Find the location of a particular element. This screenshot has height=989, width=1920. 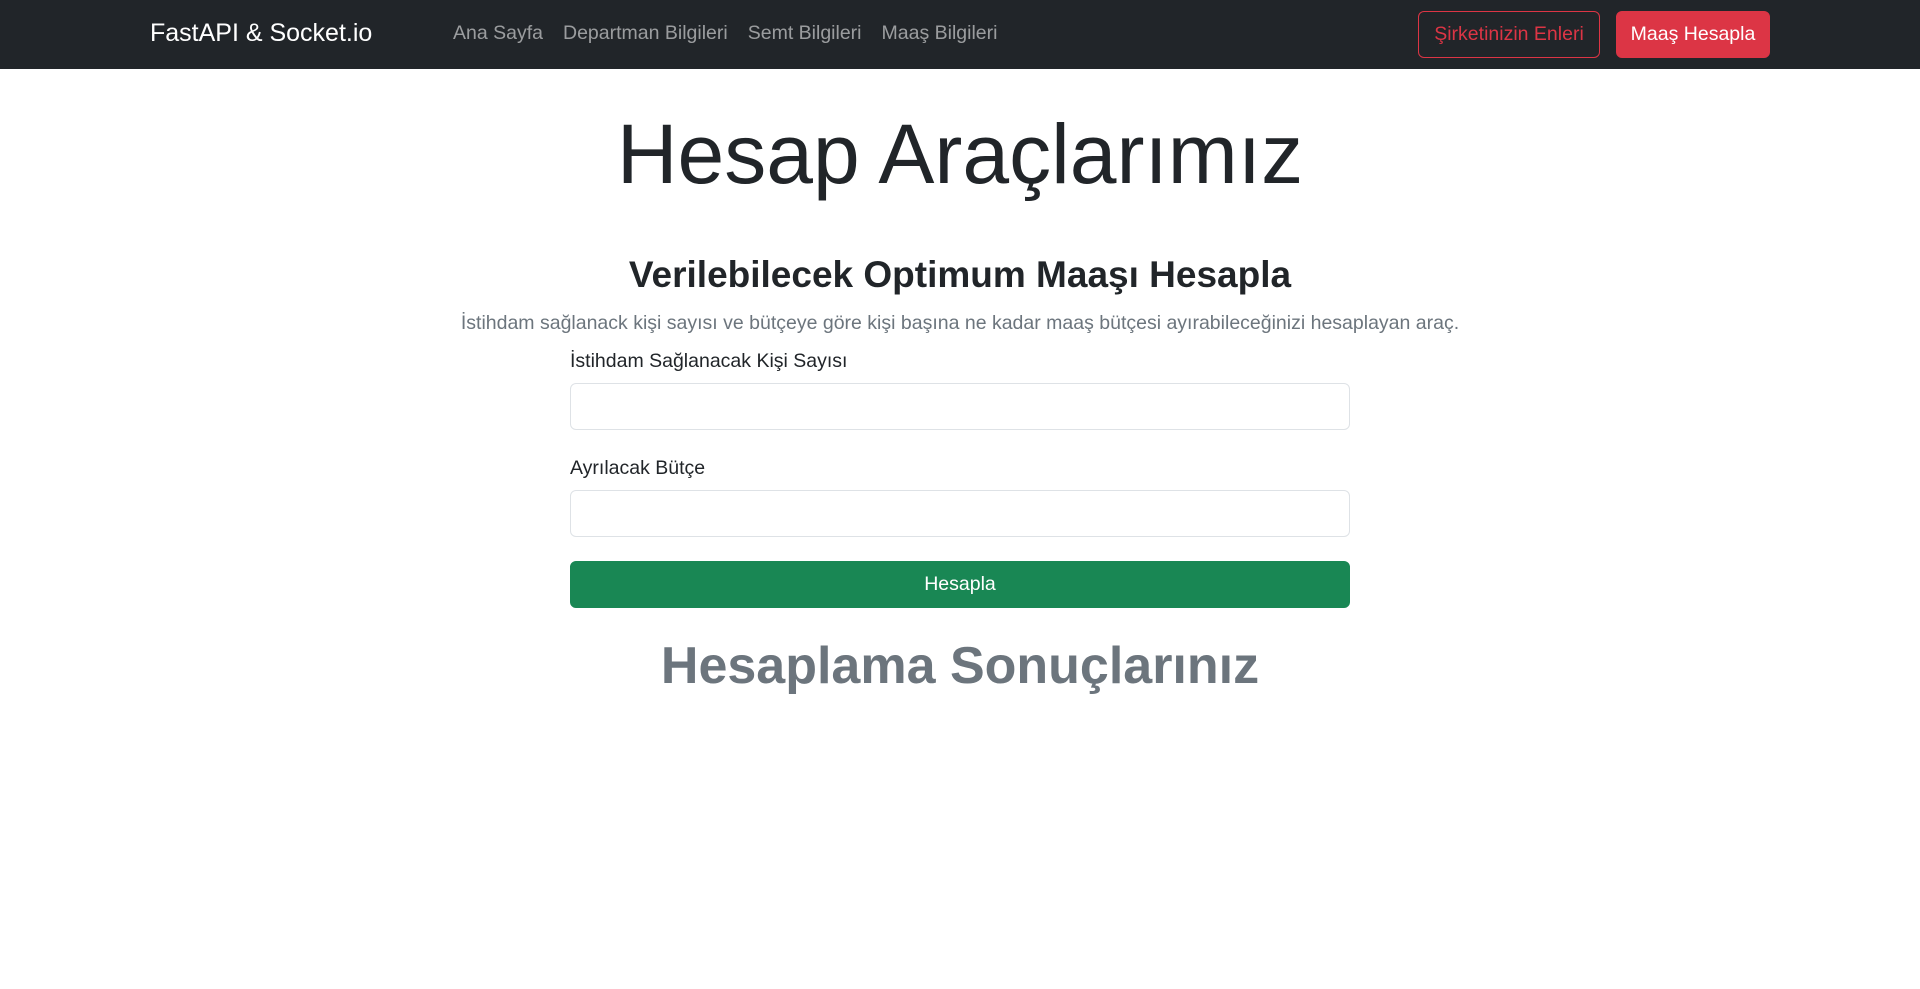

budget-field-group: Ayrılacak Bütçe is located at coordinates (960, 497).